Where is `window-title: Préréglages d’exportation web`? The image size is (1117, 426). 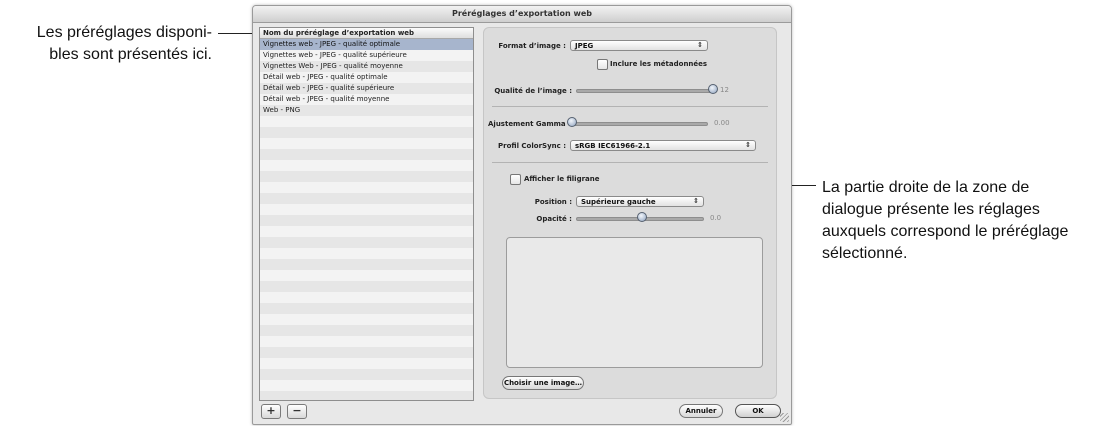 window-title: Préréglages d’exportation web is located at coordinates (522, 14).